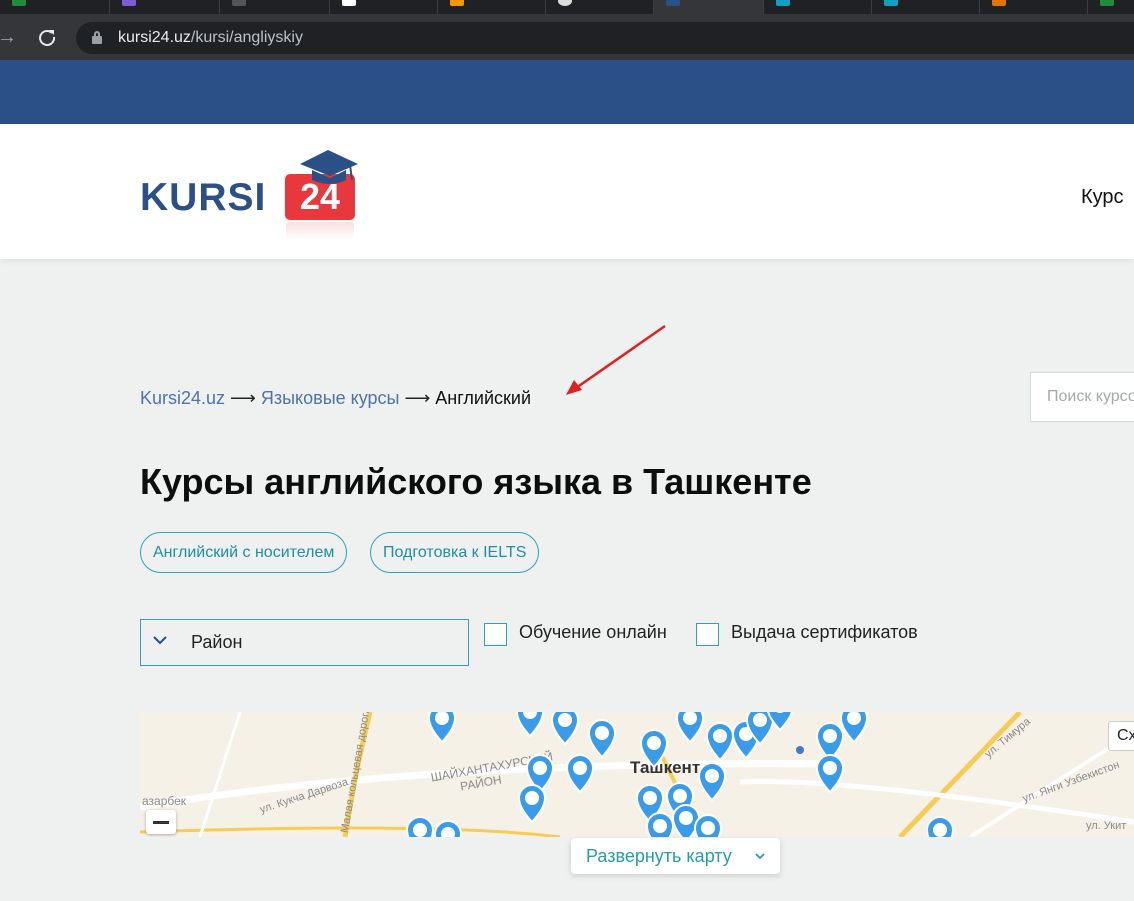  What do you see at coordinates (182, 398) in the screenshot?
I see `breadcrumb-home-link: Kursi24.uz` at bounding box center [182, 398].